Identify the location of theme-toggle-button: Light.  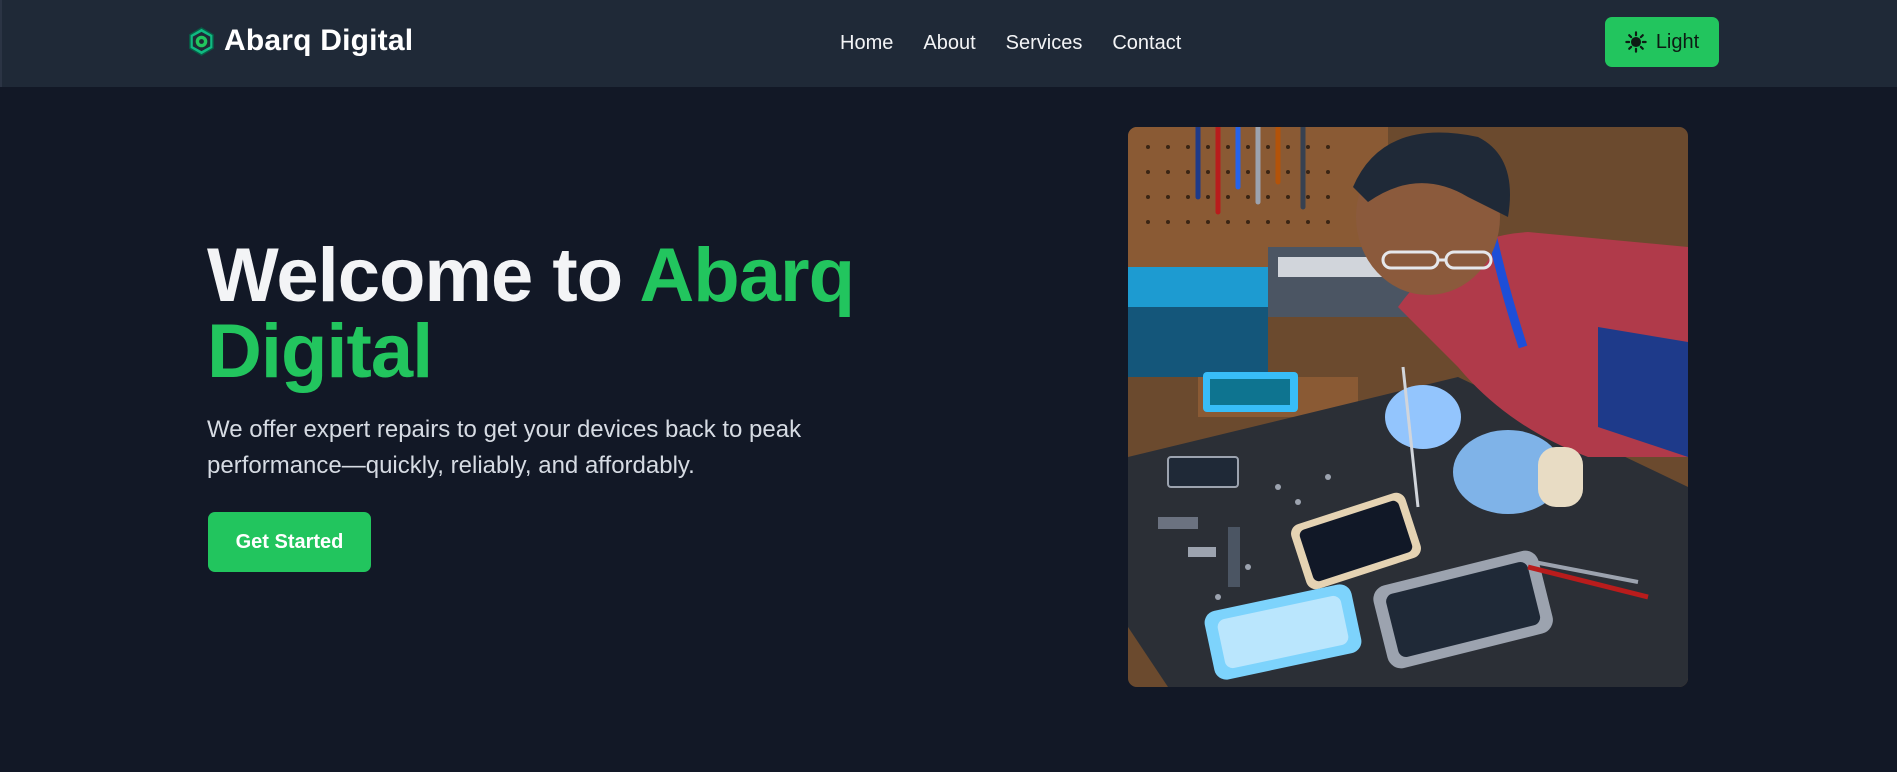
(1662, 42).